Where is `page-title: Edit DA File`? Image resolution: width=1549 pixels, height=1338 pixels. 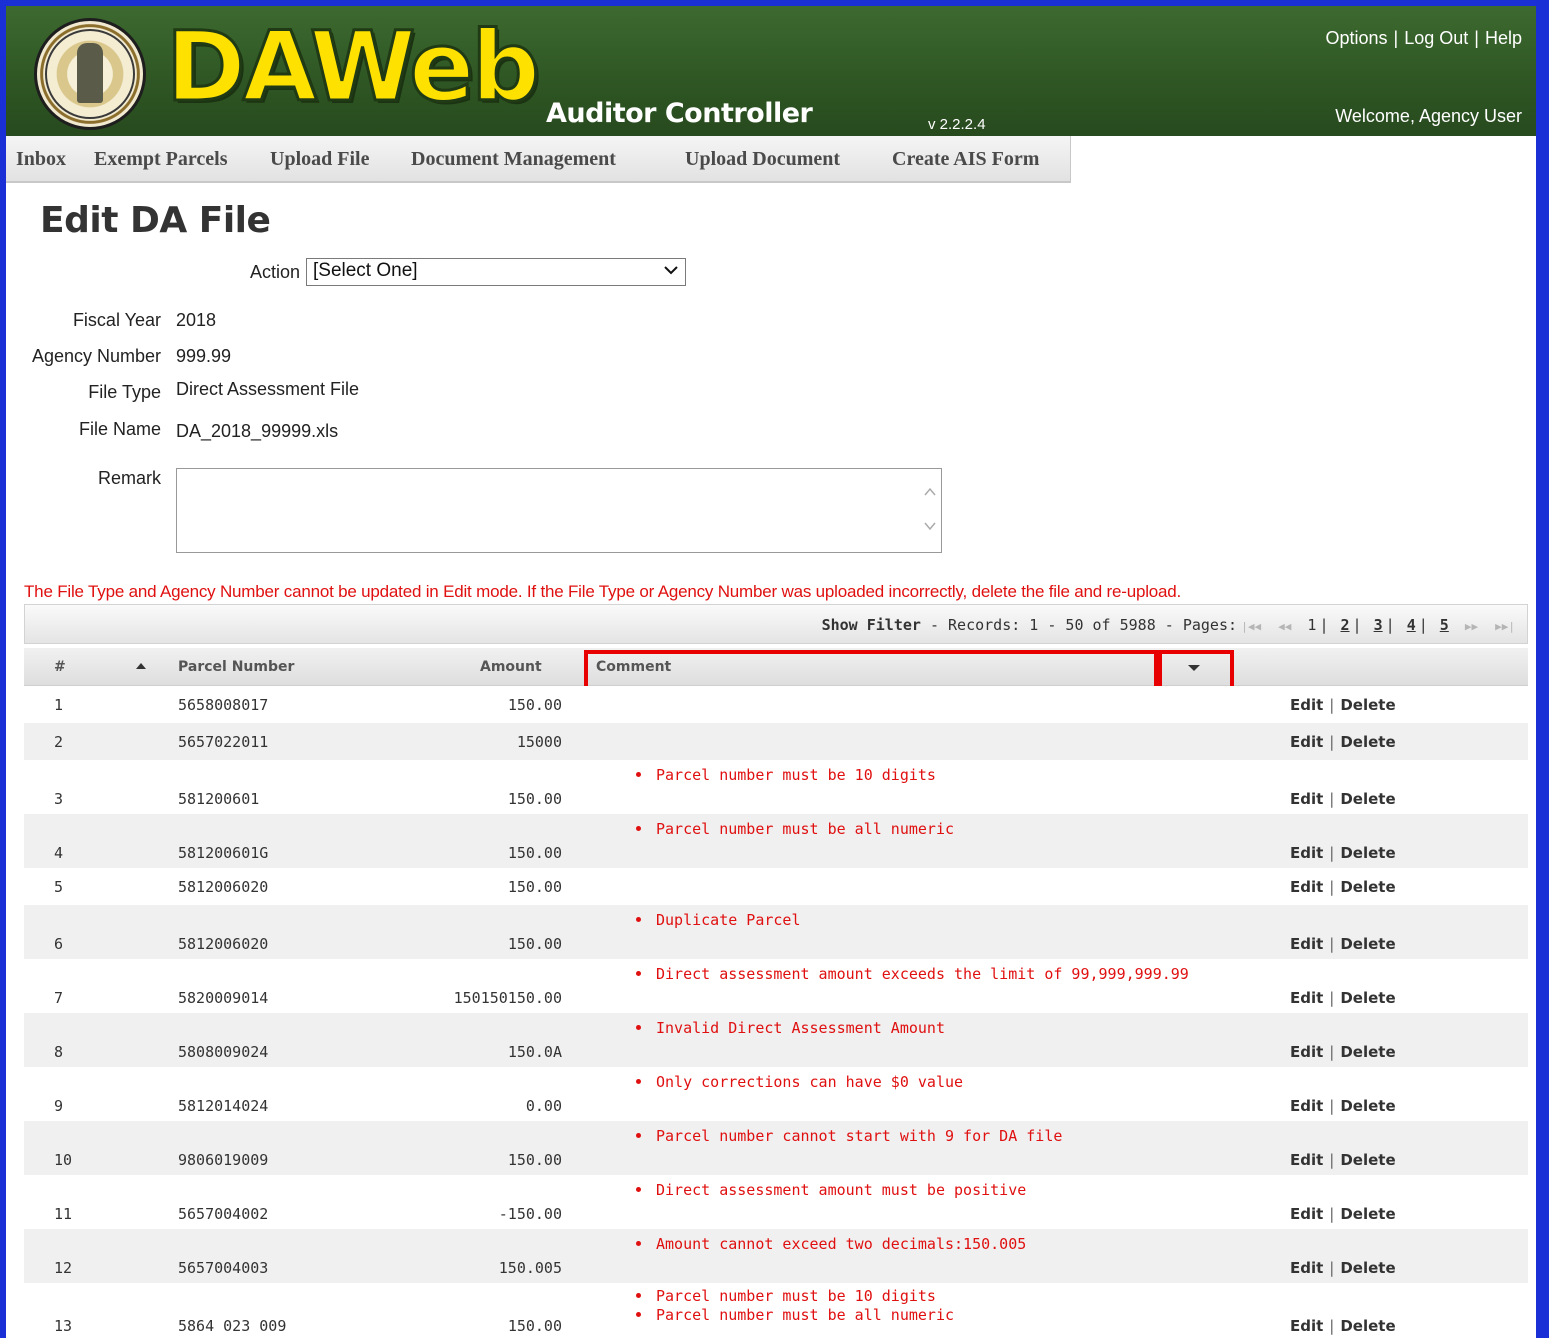
page-title: Edit DA File is located at coordinates (155, 220).